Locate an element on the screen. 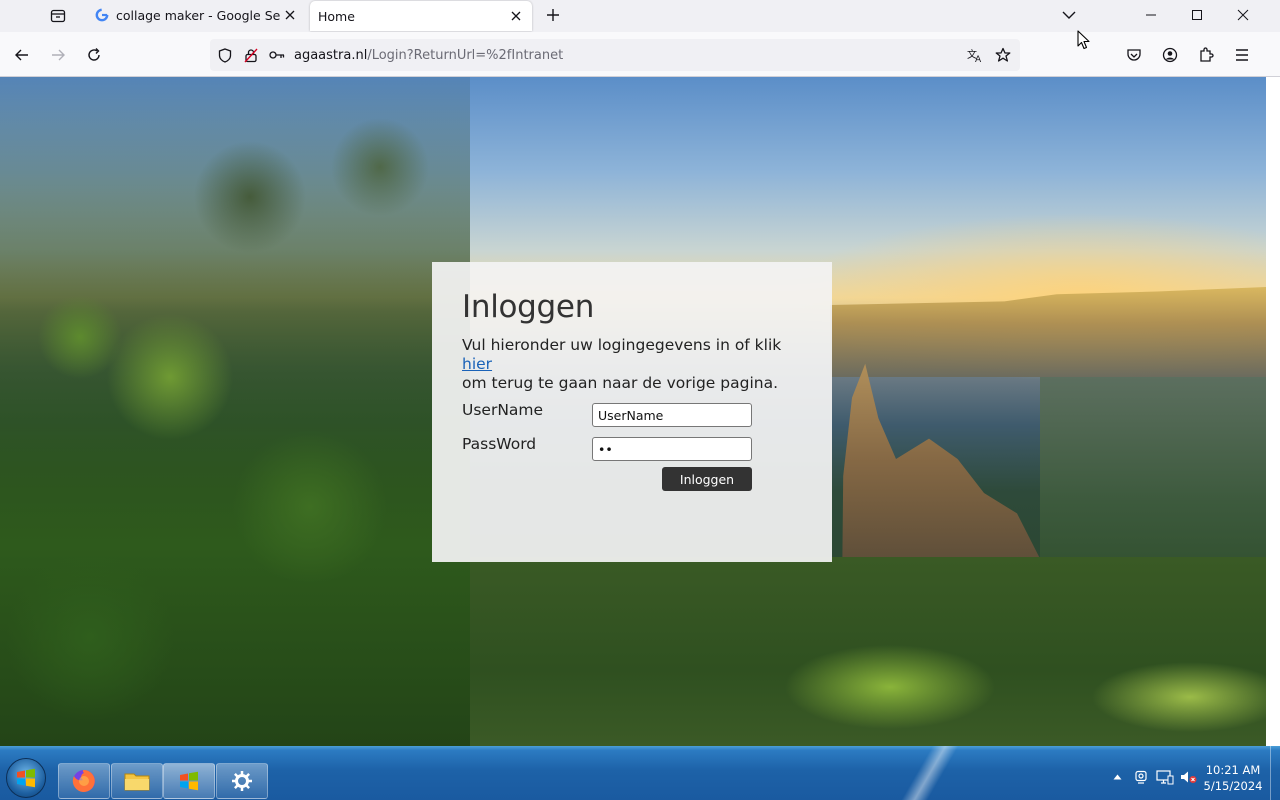  google-icon is located at coordinates (102, 15).